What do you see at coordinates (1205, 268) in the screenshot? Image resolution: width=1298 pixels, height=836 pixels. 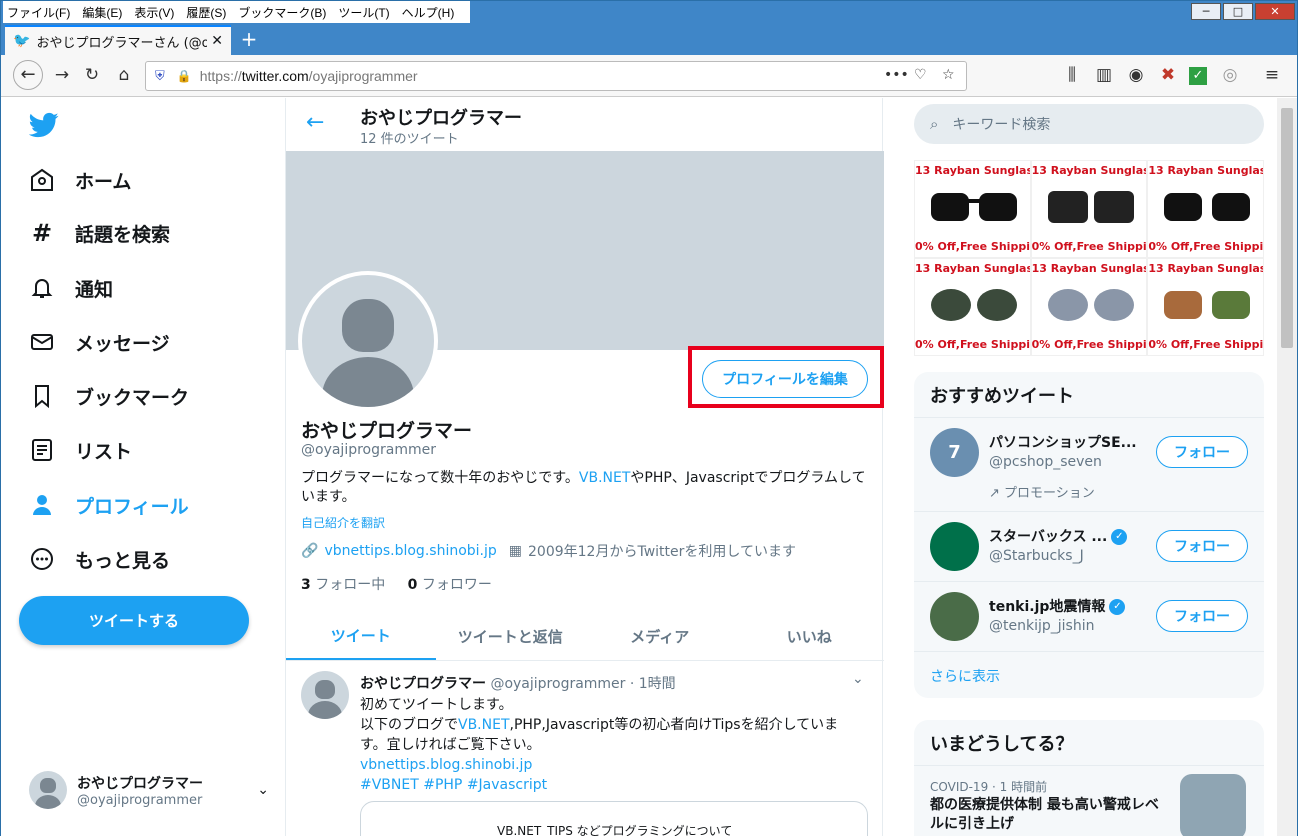 I see `ad-text: 13 Rayban Sunglasses` at bounding box center [1205, 268].